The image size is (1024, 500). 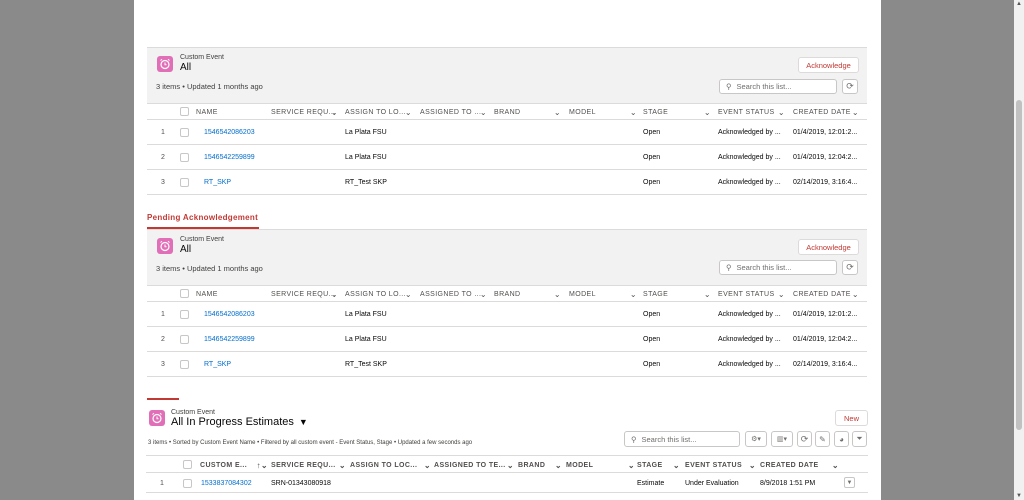 I want to click on list-settings-button: ⚙▾, so click(x=756, y=439).